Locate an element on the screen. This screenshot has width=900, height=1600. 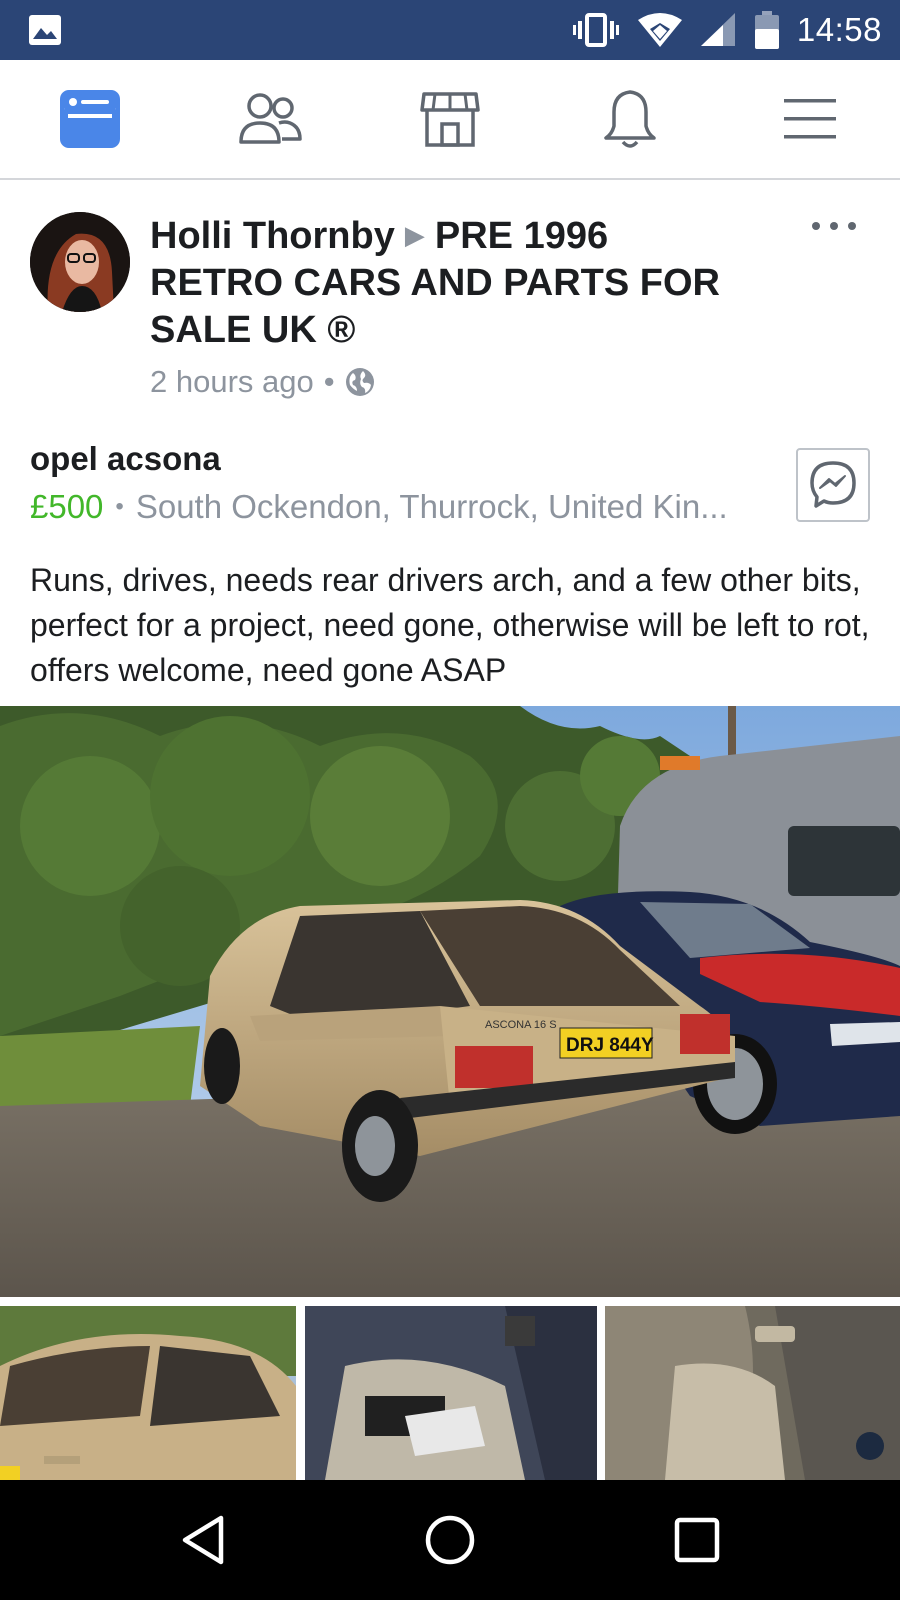
signal-icon is located at coordinates (717, 29).